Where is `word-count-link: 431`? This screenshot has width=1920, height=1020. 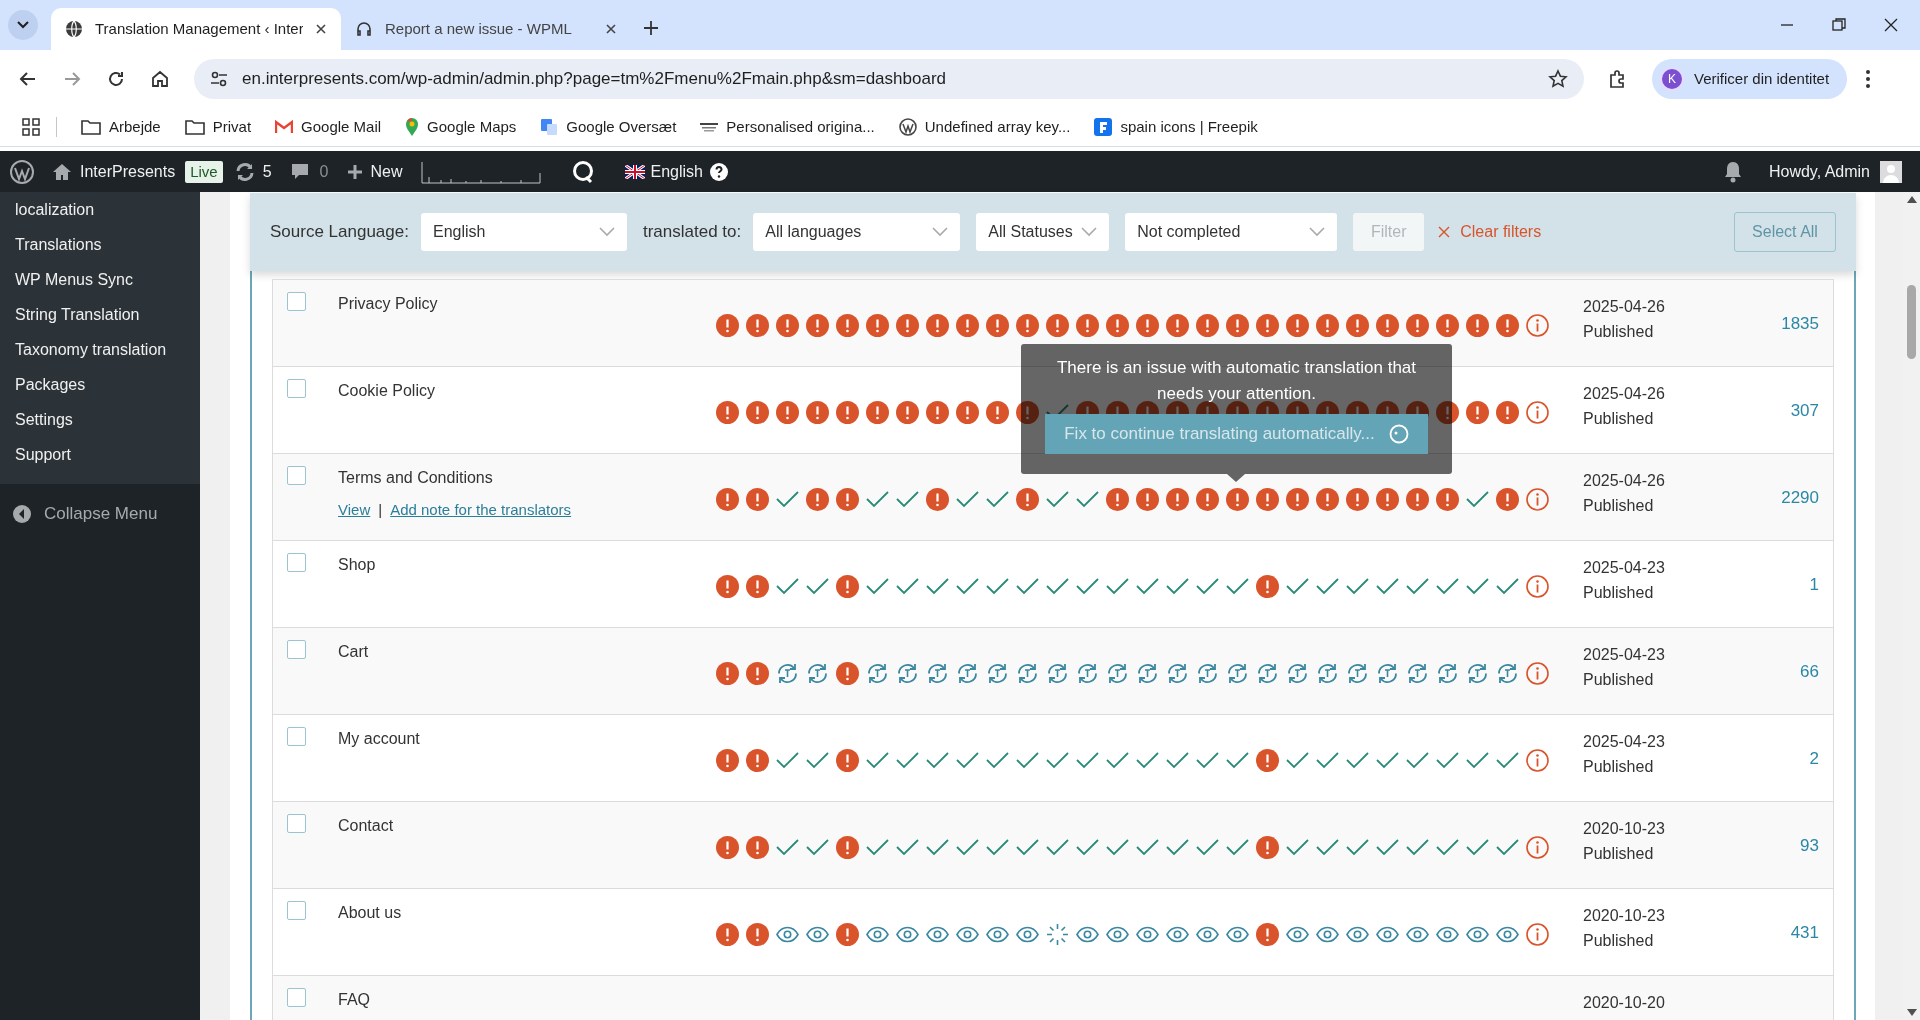
word-count-link: 431 is located at coordinates (1804, 933).